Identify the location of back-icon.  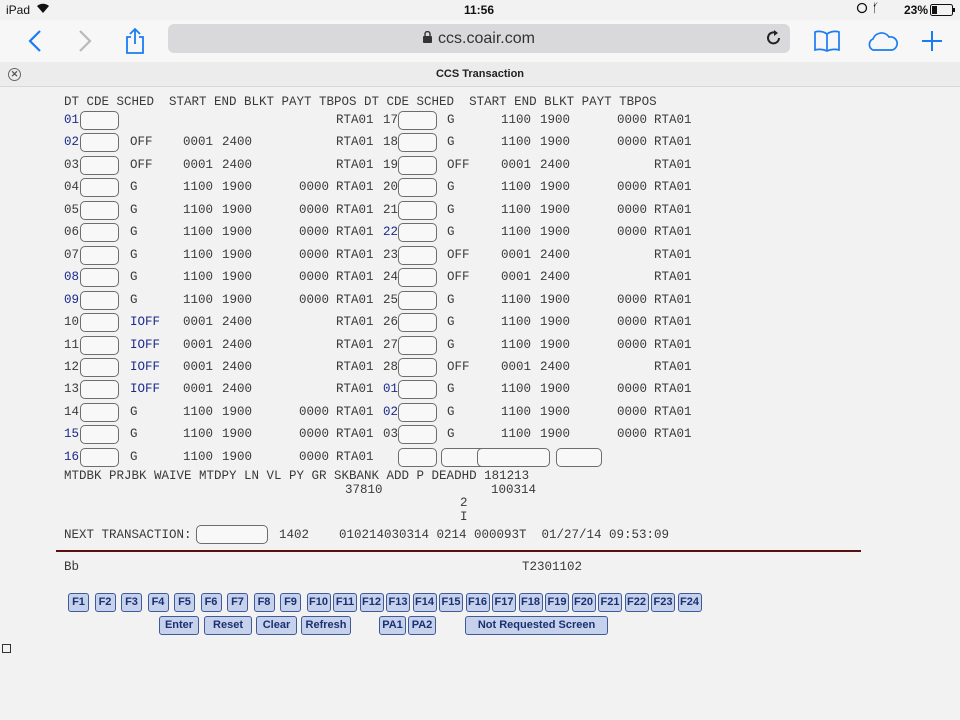
(35, 41).